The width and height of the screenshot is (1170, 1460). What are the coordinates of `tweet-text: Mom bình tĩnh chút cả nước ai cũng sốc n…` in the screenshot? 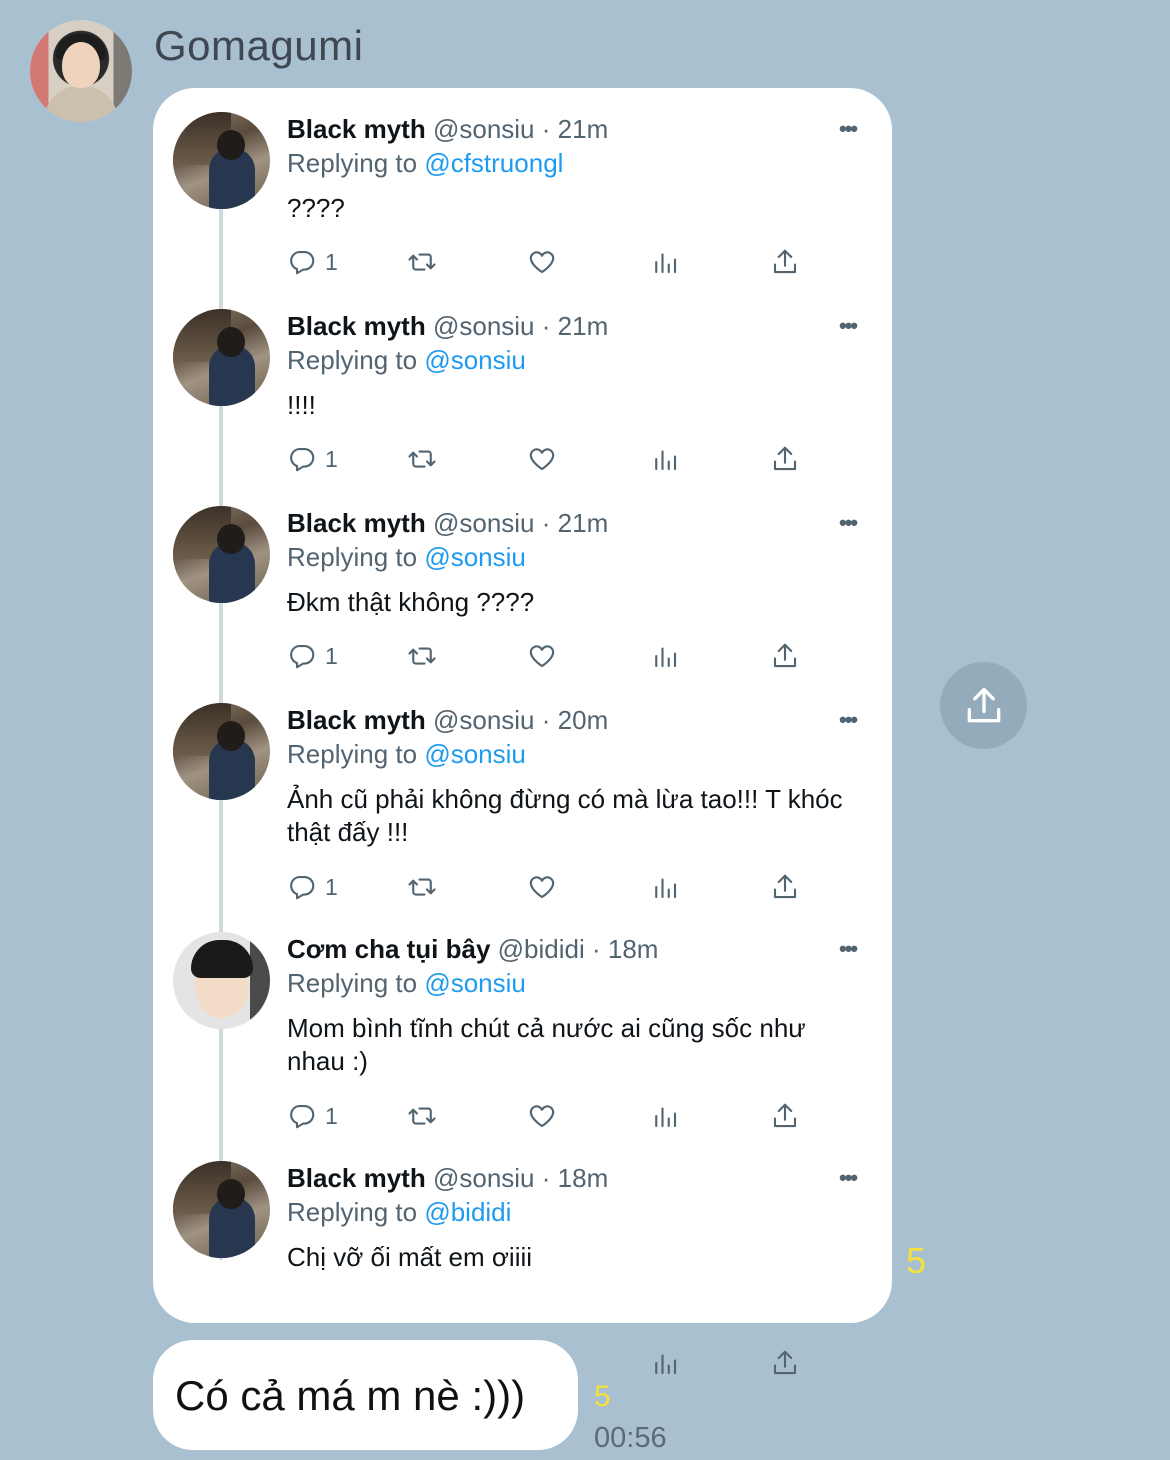 It's located at (546, 1044).